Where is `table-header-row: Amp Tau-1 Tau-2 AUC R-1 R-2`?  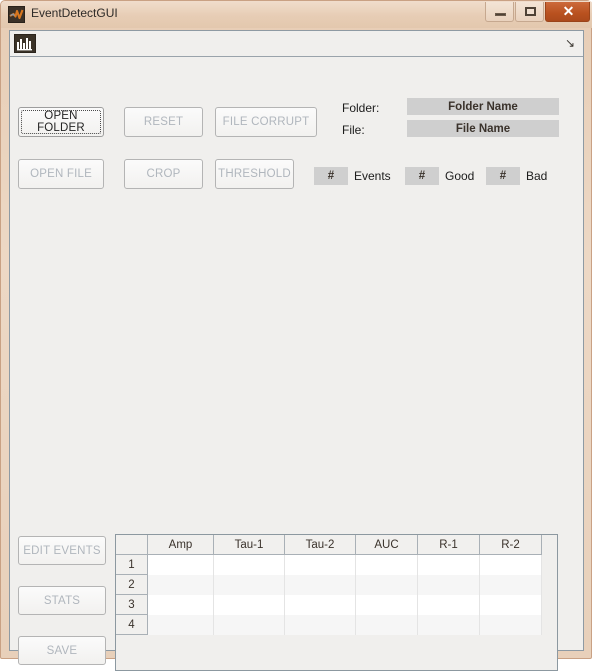 table-header-row: Amp Tau-1 Tau-2 AUC R-1 R-2 is located at coordinates (329, 545).